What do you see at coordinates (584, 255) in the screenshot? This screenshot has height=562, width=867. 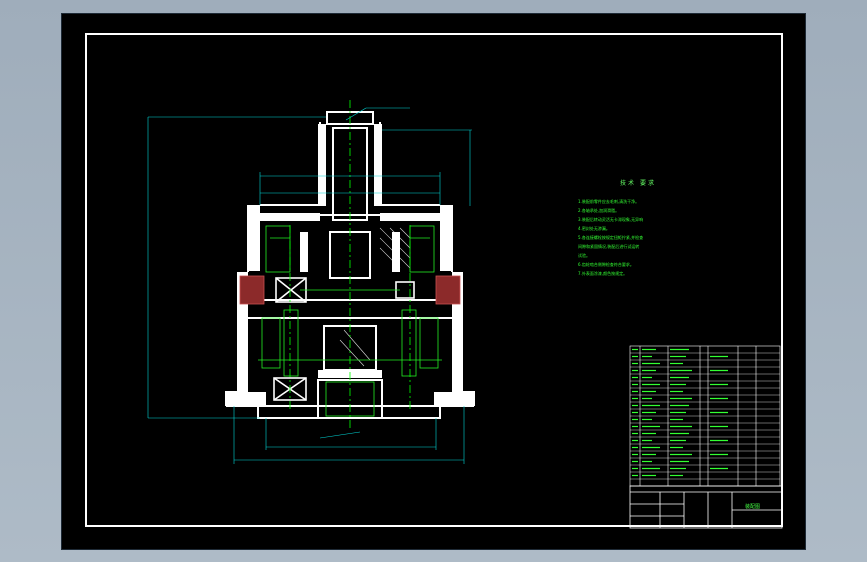 I see `note-line: 试验。` at bounding box center [584, 255].